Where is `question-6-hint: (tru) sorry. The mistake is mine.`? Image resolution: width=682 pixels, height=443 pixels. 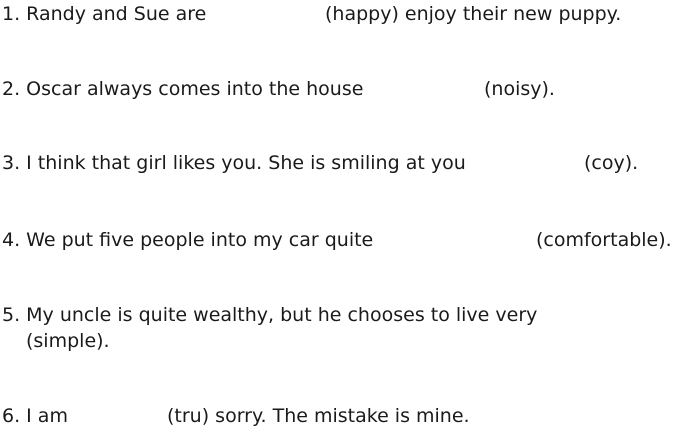 question-6-hint: (tru) sorry. The mistake is mine. is located at coordinates (318, 416).